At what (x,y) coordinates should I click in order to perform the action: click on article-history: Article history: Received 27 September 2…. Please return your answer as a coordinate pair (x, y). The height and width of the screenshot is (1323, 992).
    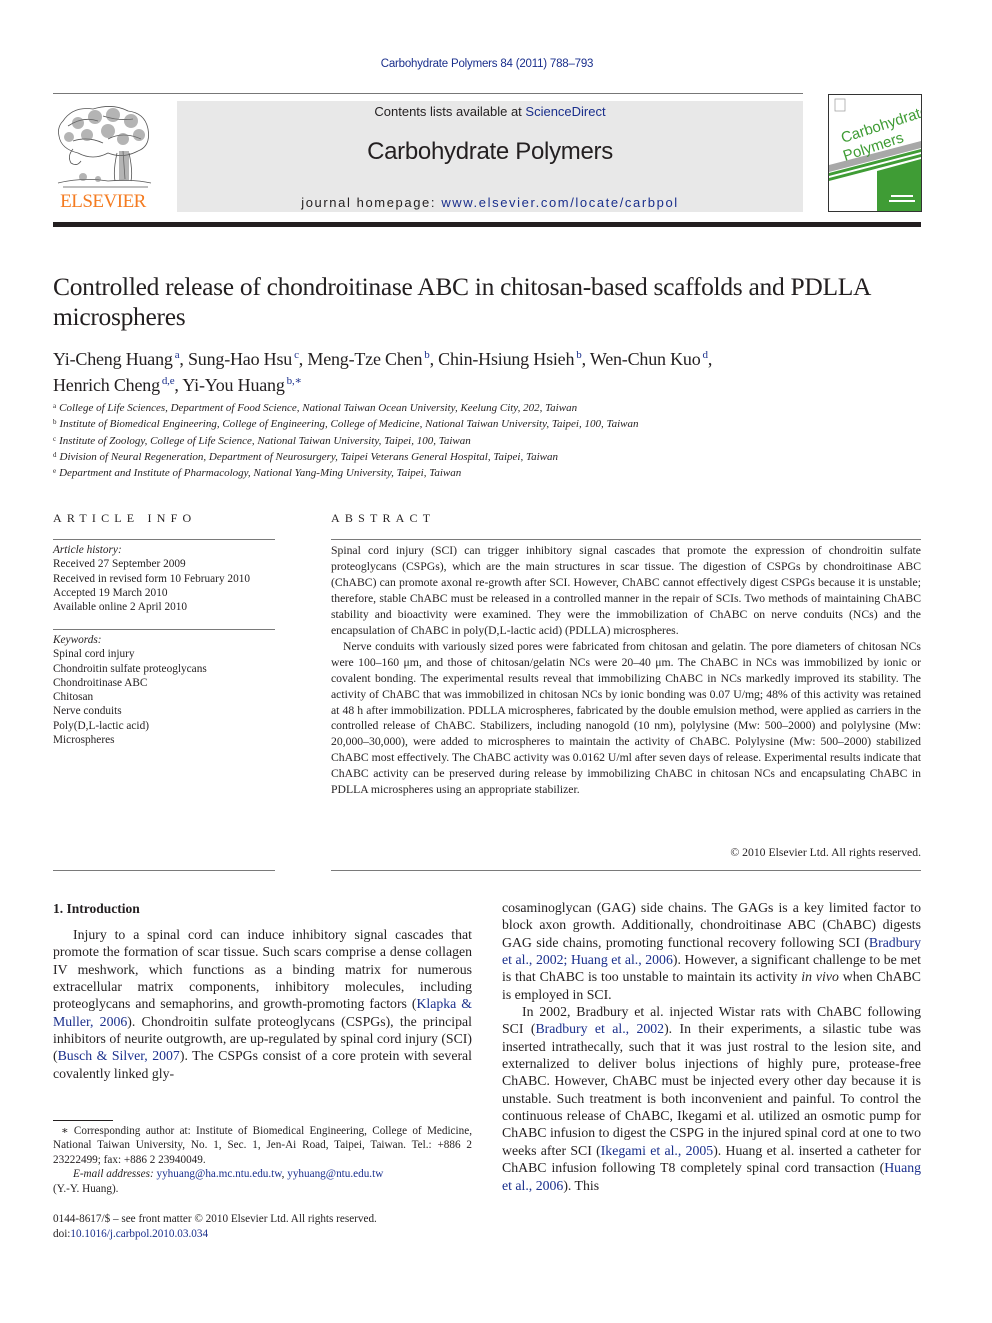
    Looking at the image, I should click on (164, 578).